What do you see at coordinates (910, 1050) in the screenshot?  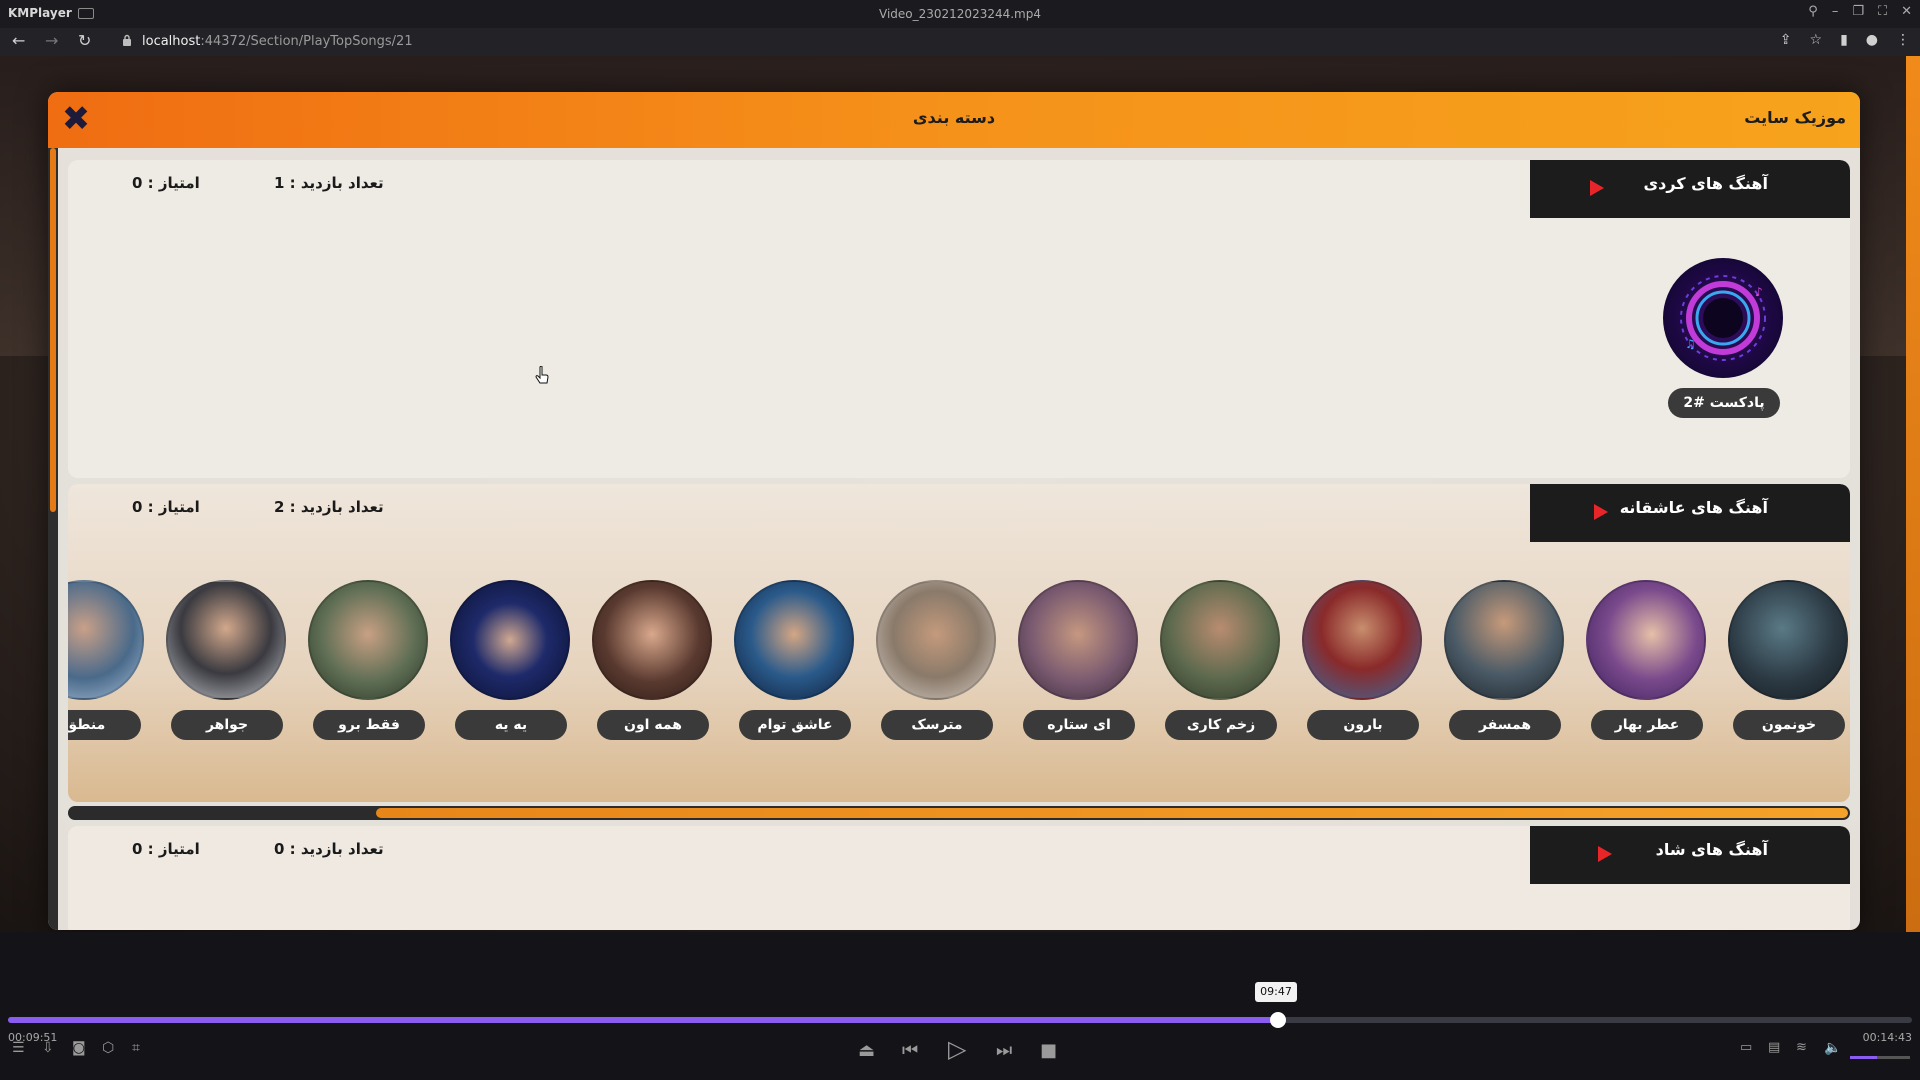 I see `previous-icon: ⏮` at bounding box center [910, 1050].